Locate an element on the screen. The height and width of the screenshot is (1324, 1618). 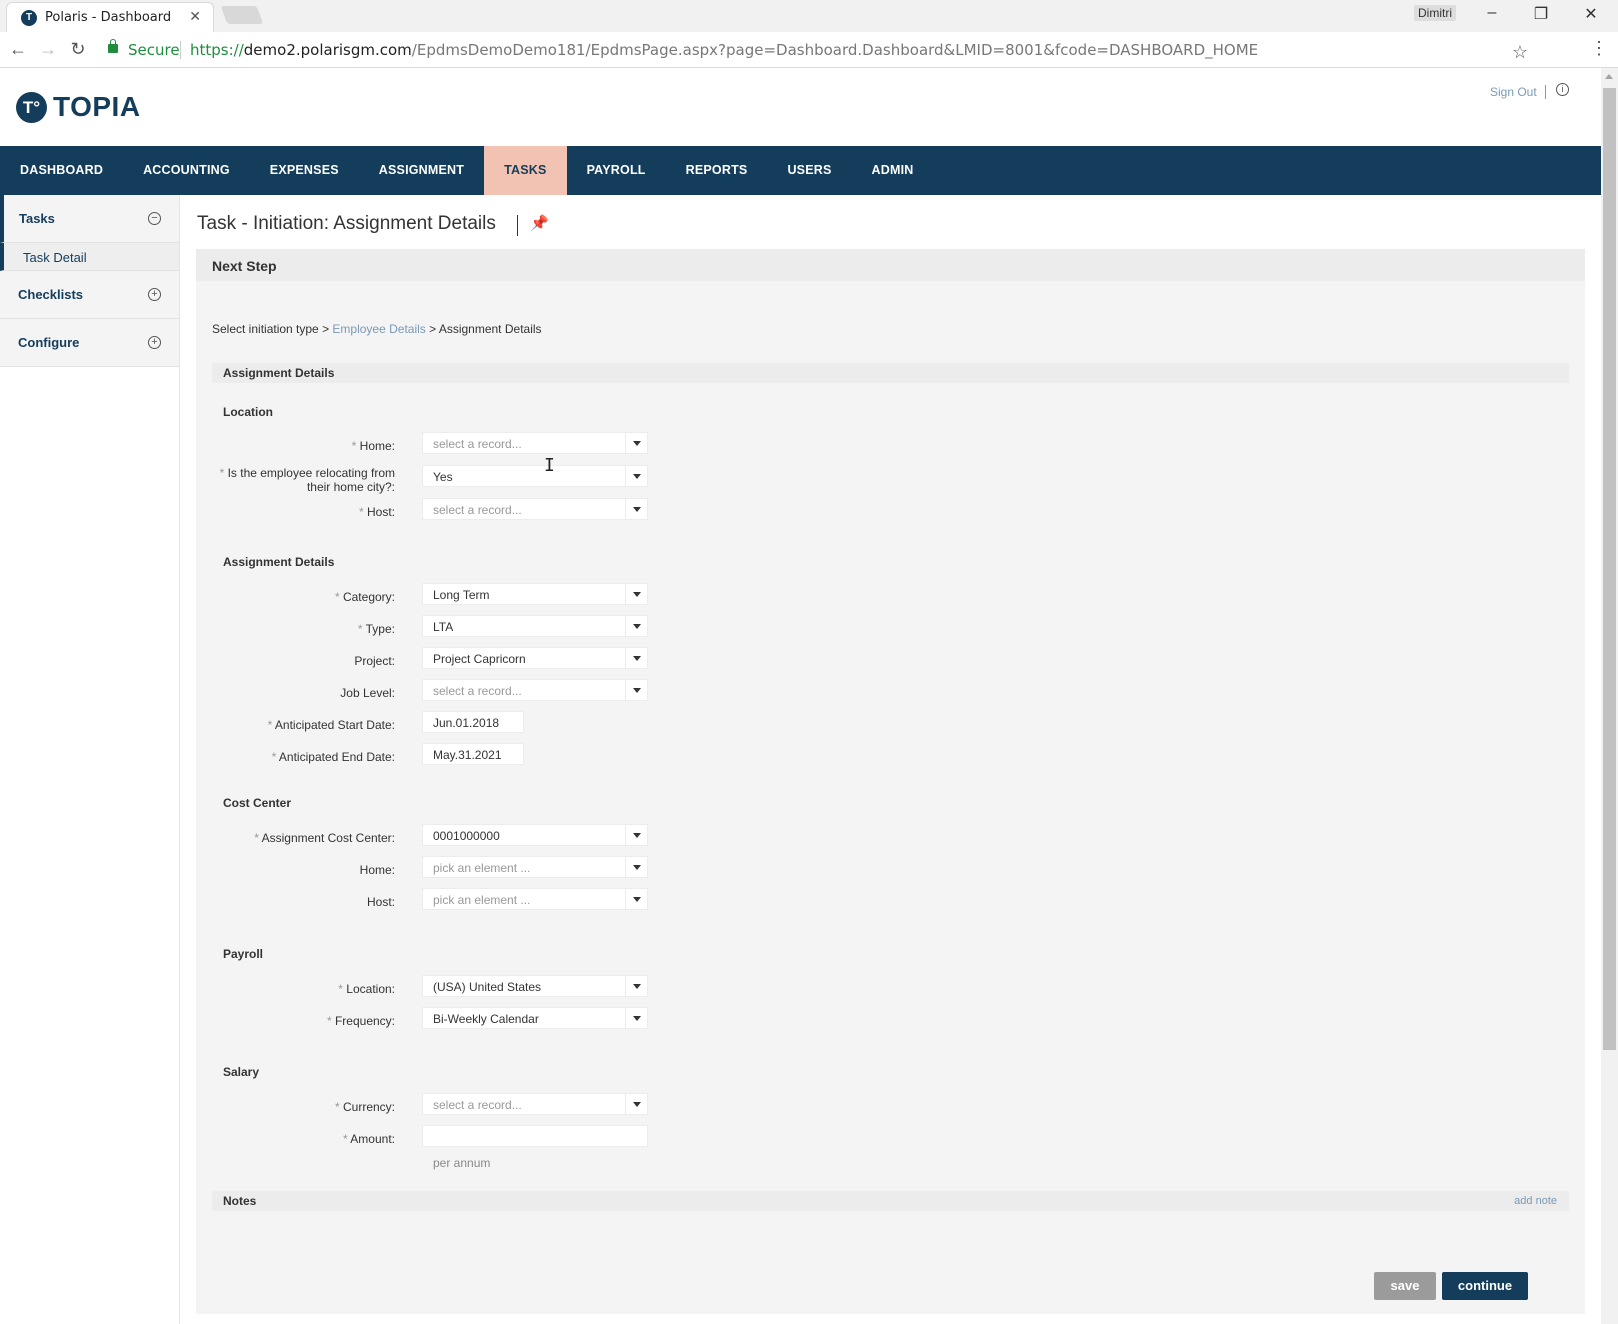
category-select: Long Term is located at coordinates (535, 594).